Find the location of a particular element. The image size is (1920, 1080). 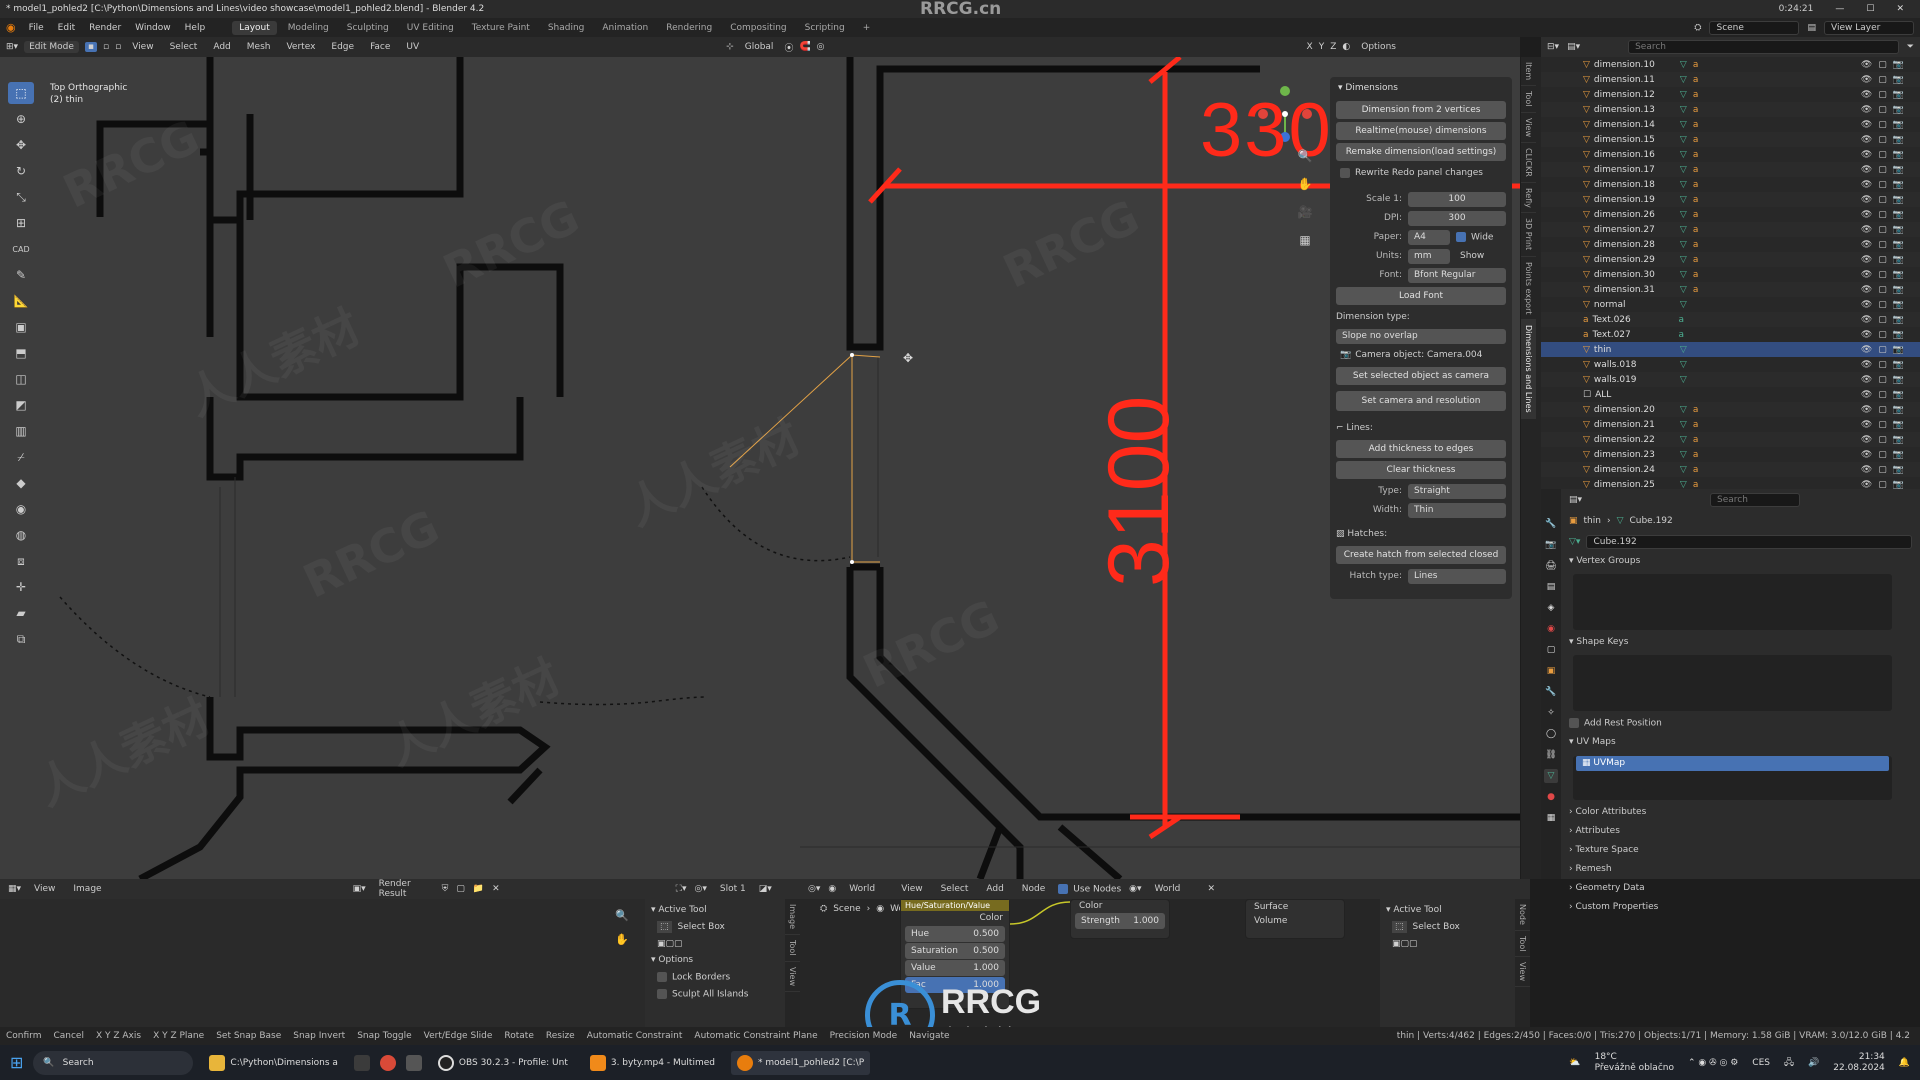

vp-menu-mesh: Mesh is located at coordinates (259, 47).